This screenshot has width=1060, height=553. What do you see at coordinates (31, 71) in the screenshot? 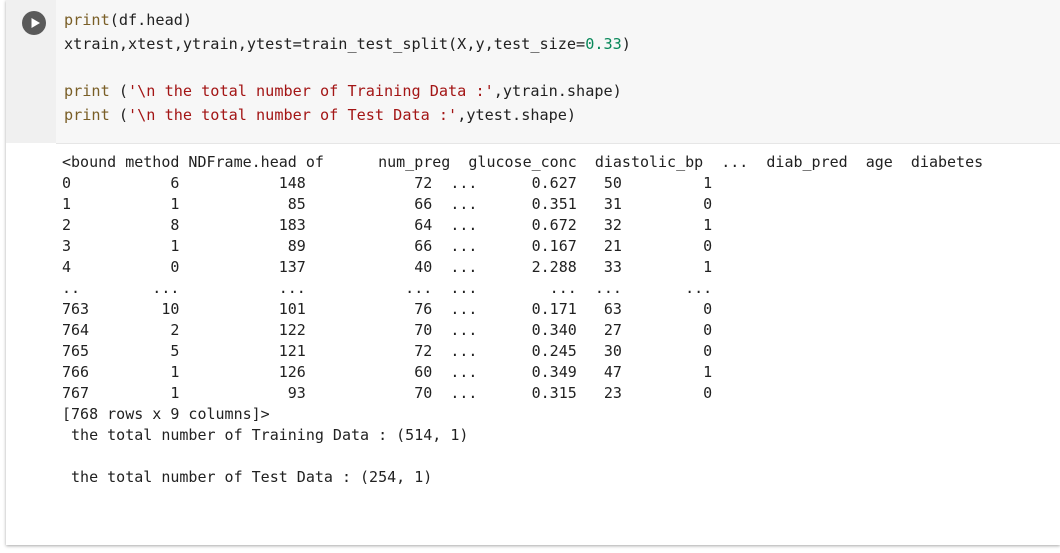
I see `cell-gutter` at bounding box center [31, 71].